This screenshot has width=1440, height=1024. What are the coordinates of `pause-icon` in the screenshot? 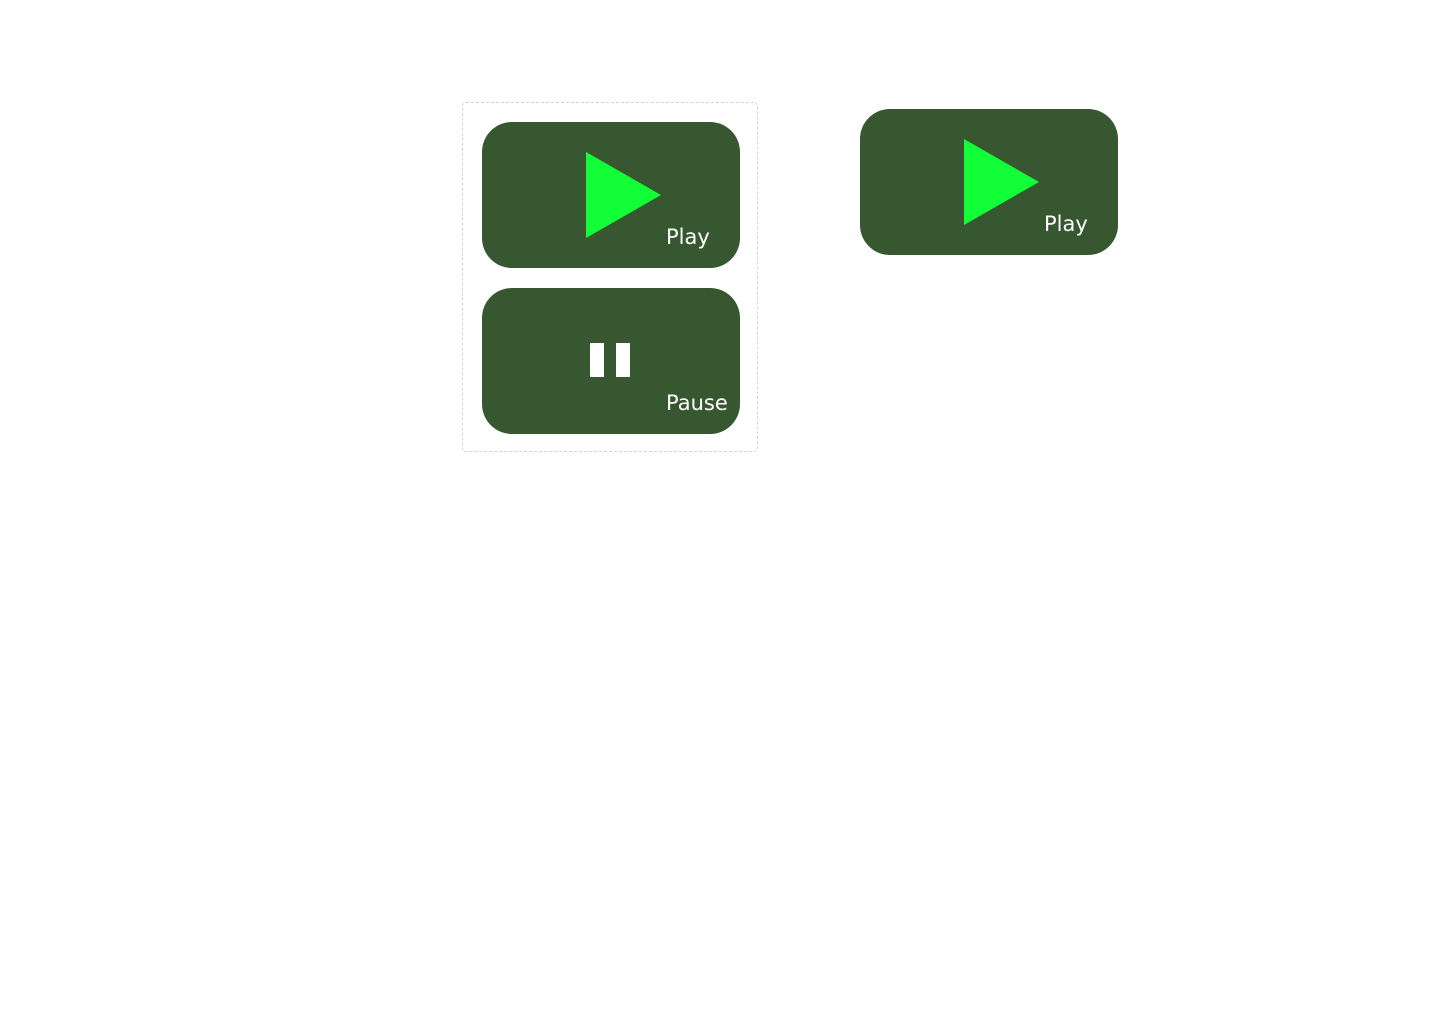 It's located at (610, 360).